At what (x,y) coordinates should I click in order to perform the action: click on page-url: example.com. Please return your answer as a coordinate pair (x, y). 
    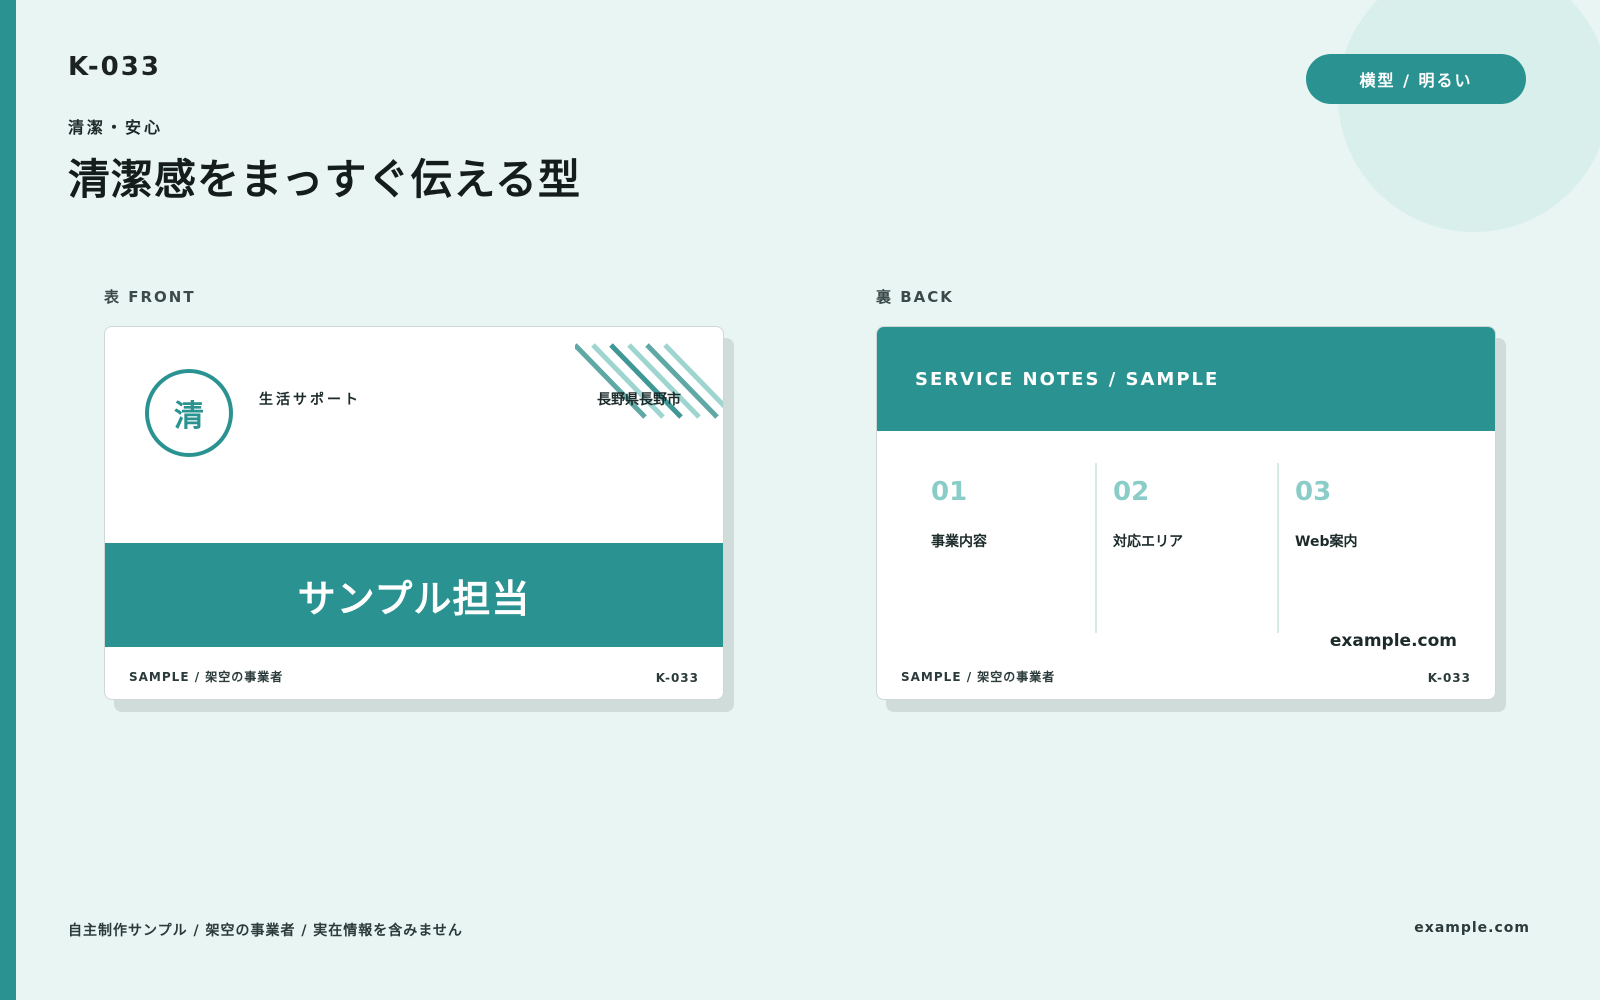
    Looking at the image, I should click on (1472, 928).